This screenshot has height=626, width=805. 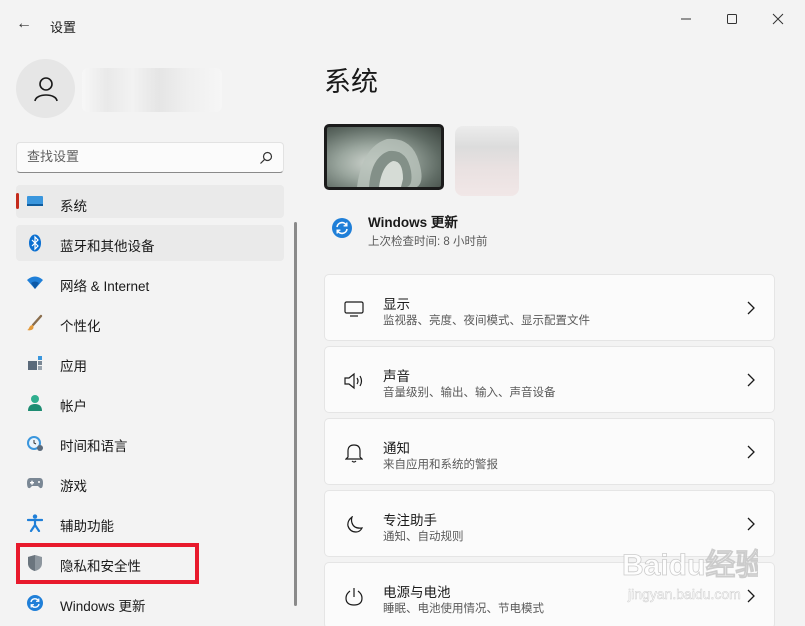 I want to click on device-wallpaper-thumbnail, so click(x=384, y=157).